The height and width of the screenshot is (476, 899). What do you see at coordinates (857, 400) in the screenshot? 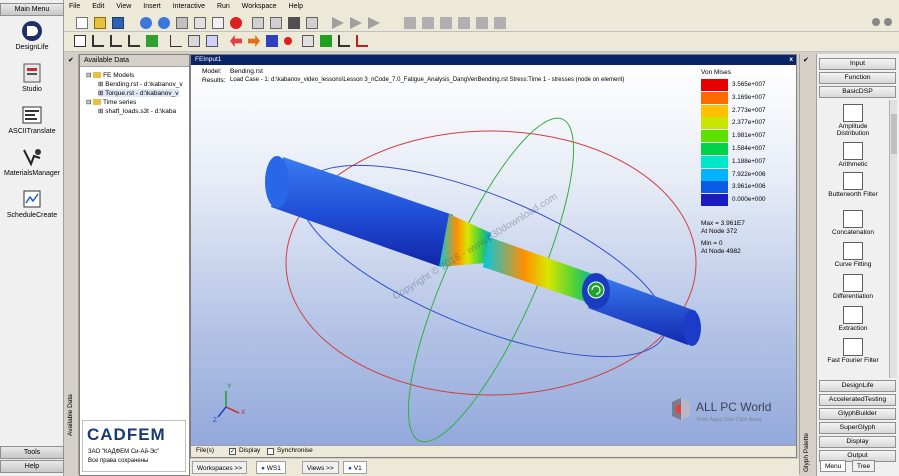
I see `palette-category-acceleratedtesting: AcceleratedTesting` at bounding box center [857, 400].